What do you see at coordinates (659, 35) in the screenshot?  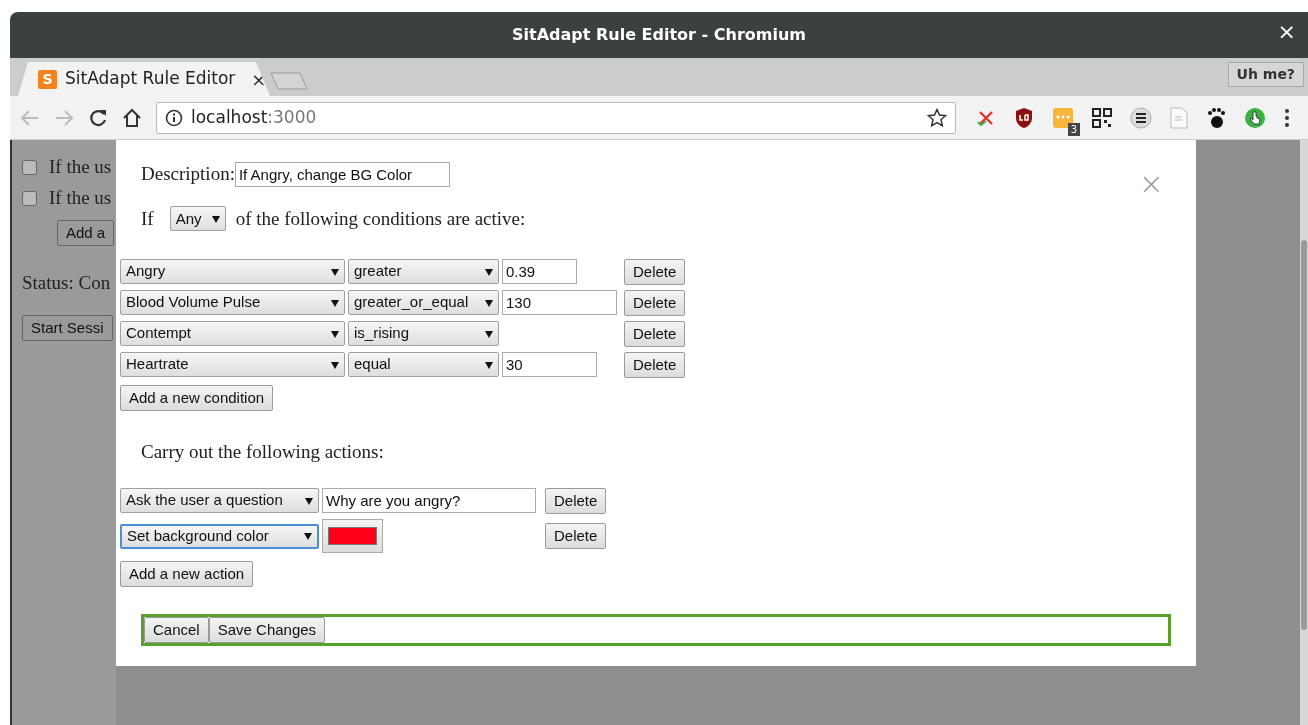 I see `window-title: SitAdapt Rule Editor - Chromium` at bounding box center [659, 35].